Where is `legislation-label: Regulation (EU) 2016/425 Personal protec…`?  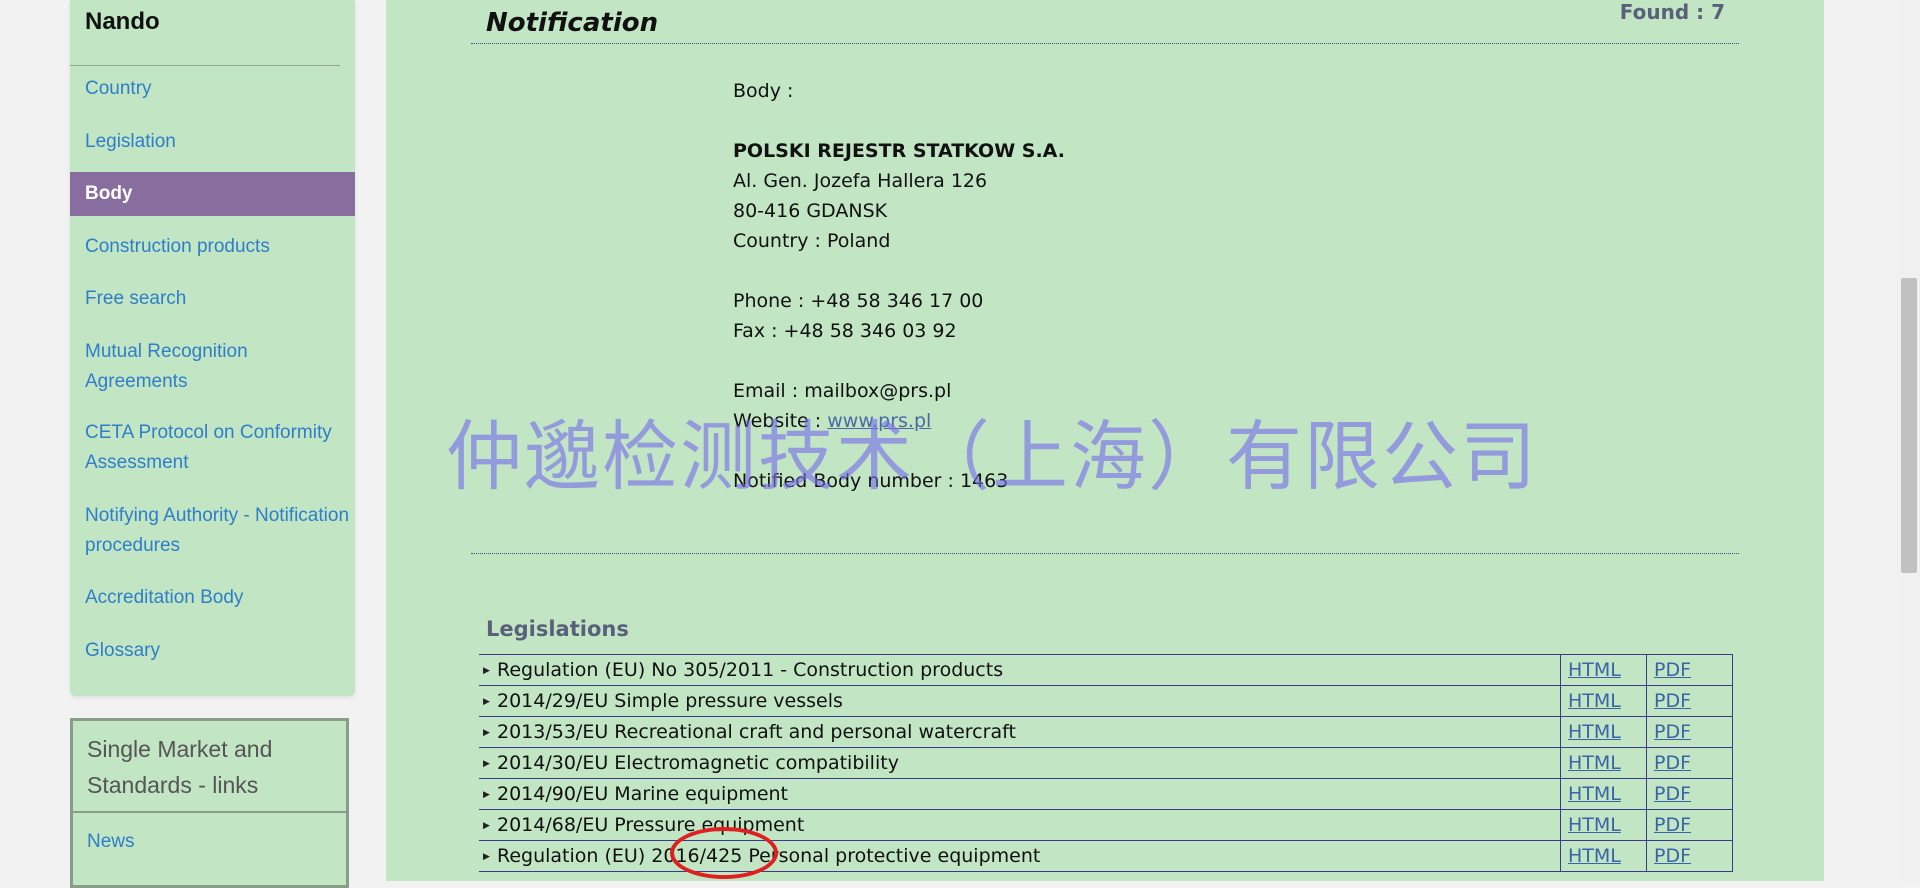 legislation-label: Regulation (EU) 2016/425 Personal protec… is located at coordinates (769, 856).